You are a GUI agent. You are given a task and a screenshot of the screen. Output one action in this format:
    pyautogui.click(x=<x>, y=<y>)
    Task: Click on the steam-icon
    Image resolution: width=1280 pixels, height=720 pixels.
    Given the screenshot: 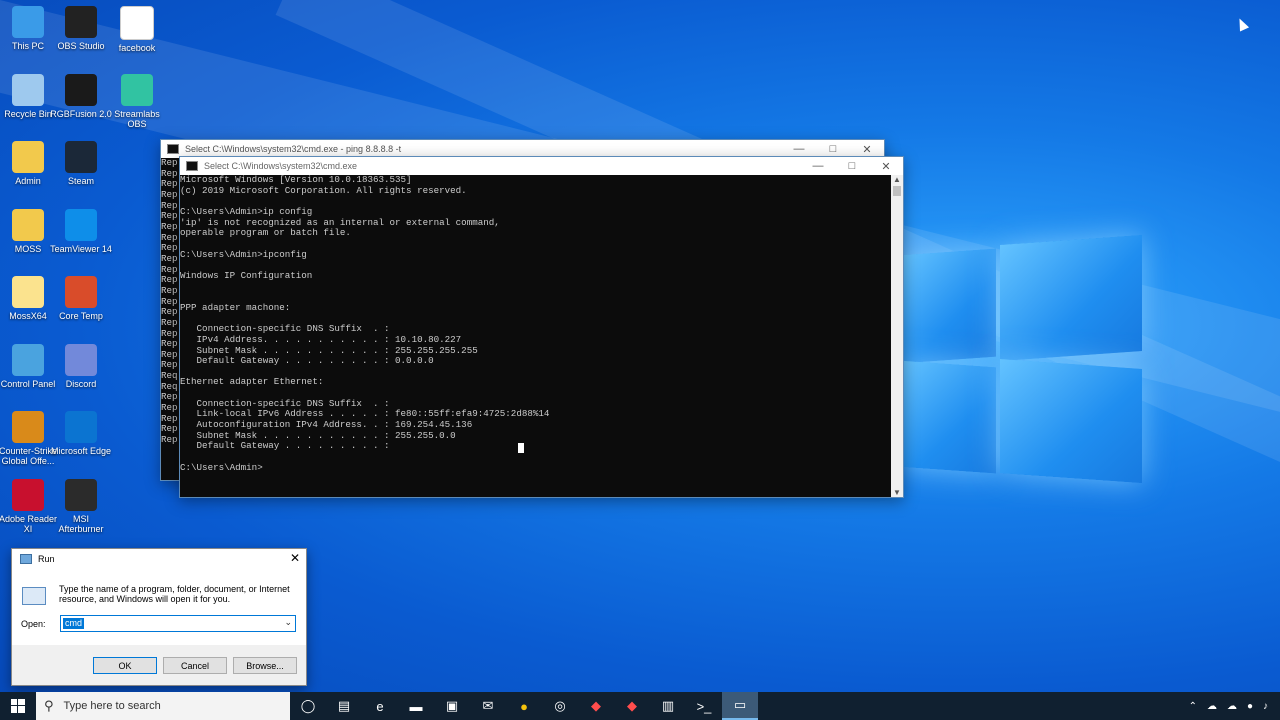 What is the action you would take?
    pyautogui.click(x=81, y=157)
    